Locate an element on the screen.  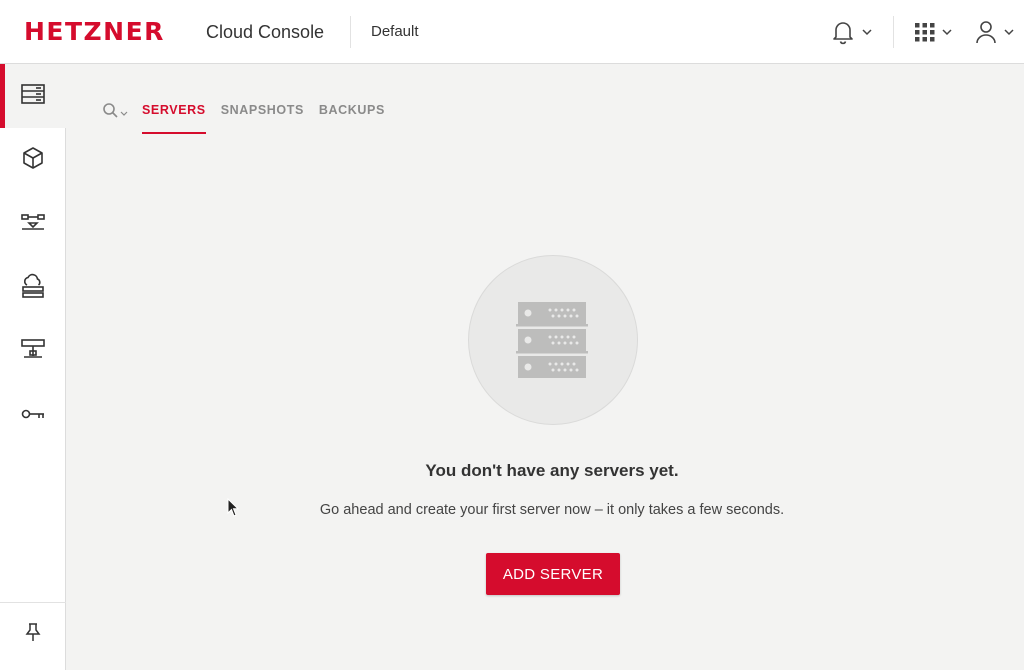
top-header: HETZNER Cloud Console Default is located at coordinates (512, 32).